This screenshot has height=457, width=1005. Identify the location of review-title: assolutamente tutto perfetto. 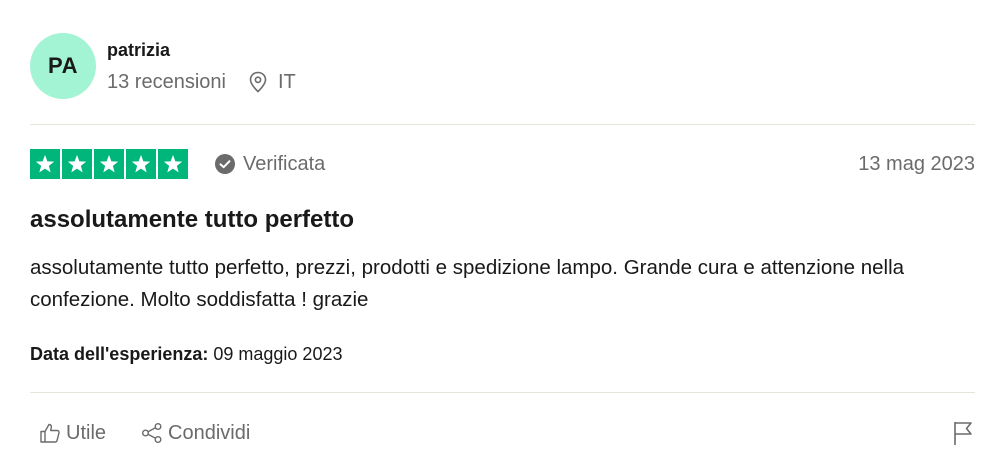
(192, 220).